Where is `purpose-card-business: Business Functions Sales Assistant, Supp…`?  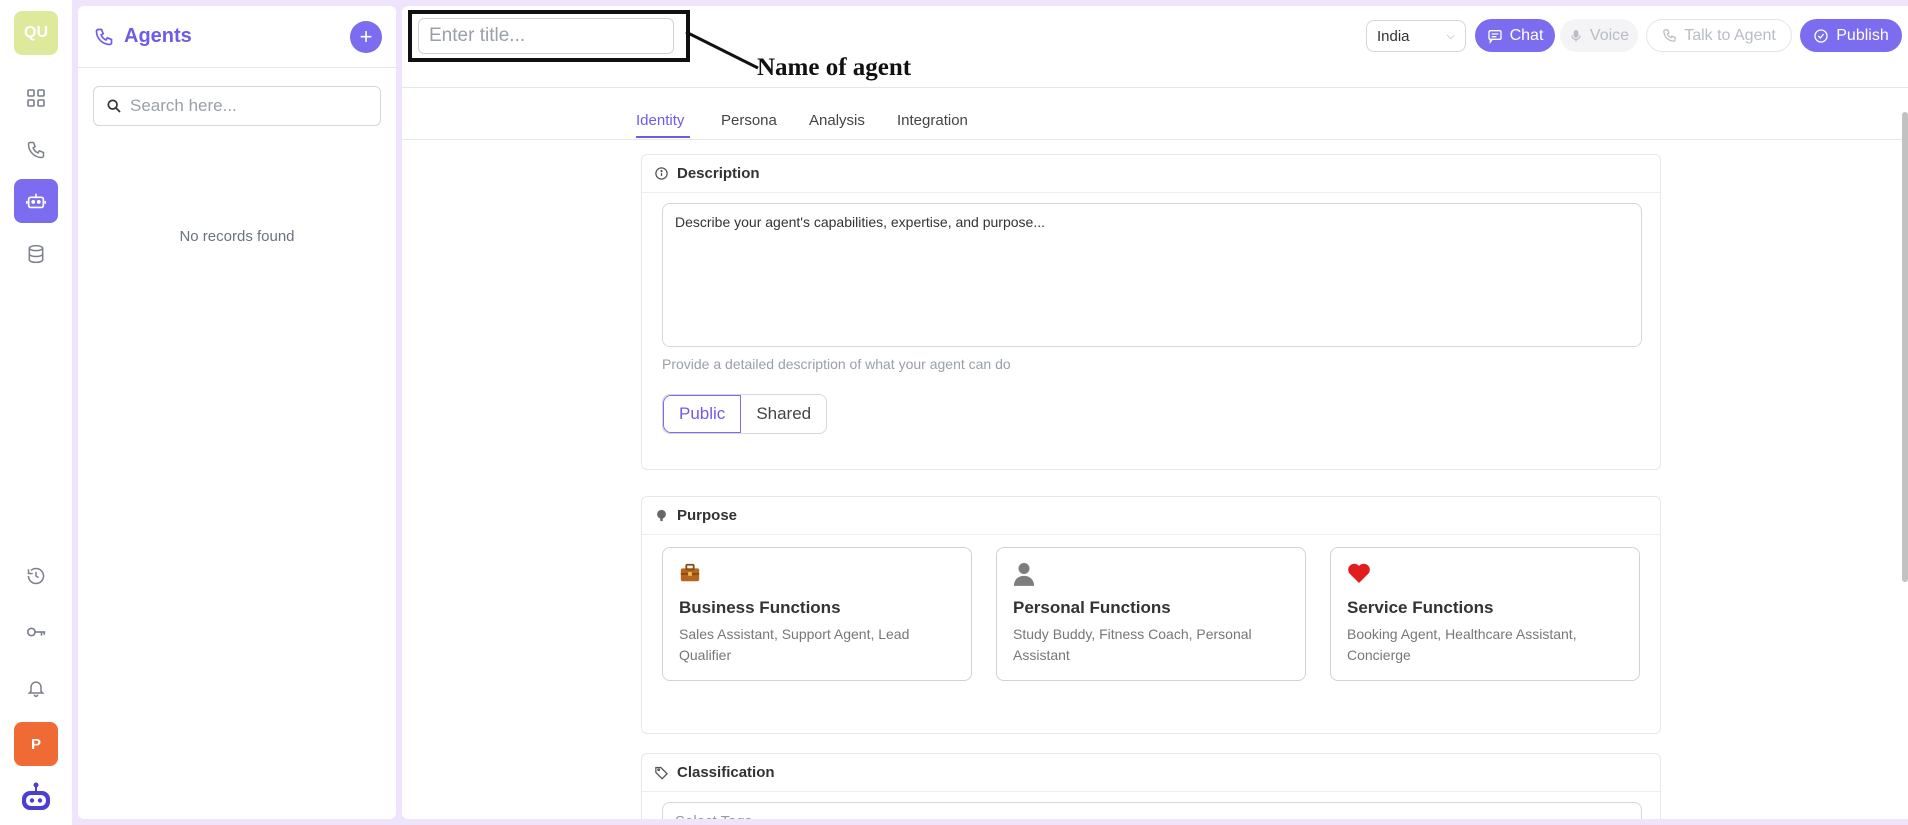
purpose-card-business: Business Functions Sales Assistant, Supp… is located at coordinates (817, 614).